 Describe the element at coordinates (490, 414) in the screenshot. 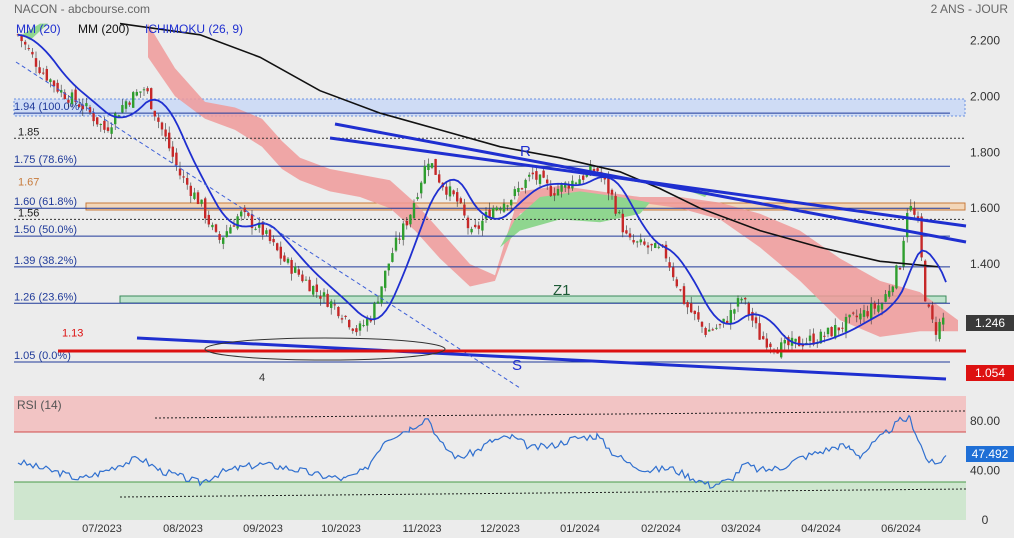

I see `rsi-overbought-zone` at that location.